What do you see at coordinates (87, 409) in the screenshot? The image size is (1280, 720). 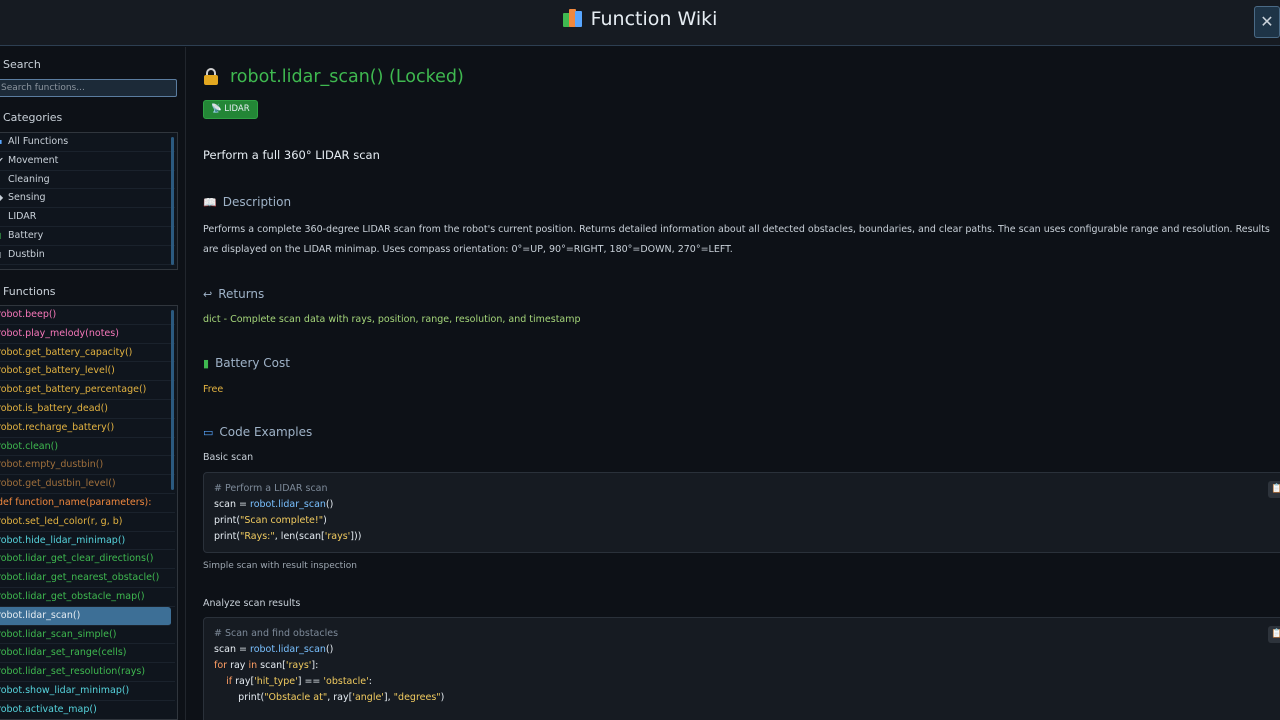 I see `function-list-item: robot.is_battery_dead()` at bounding box center [87, 409].